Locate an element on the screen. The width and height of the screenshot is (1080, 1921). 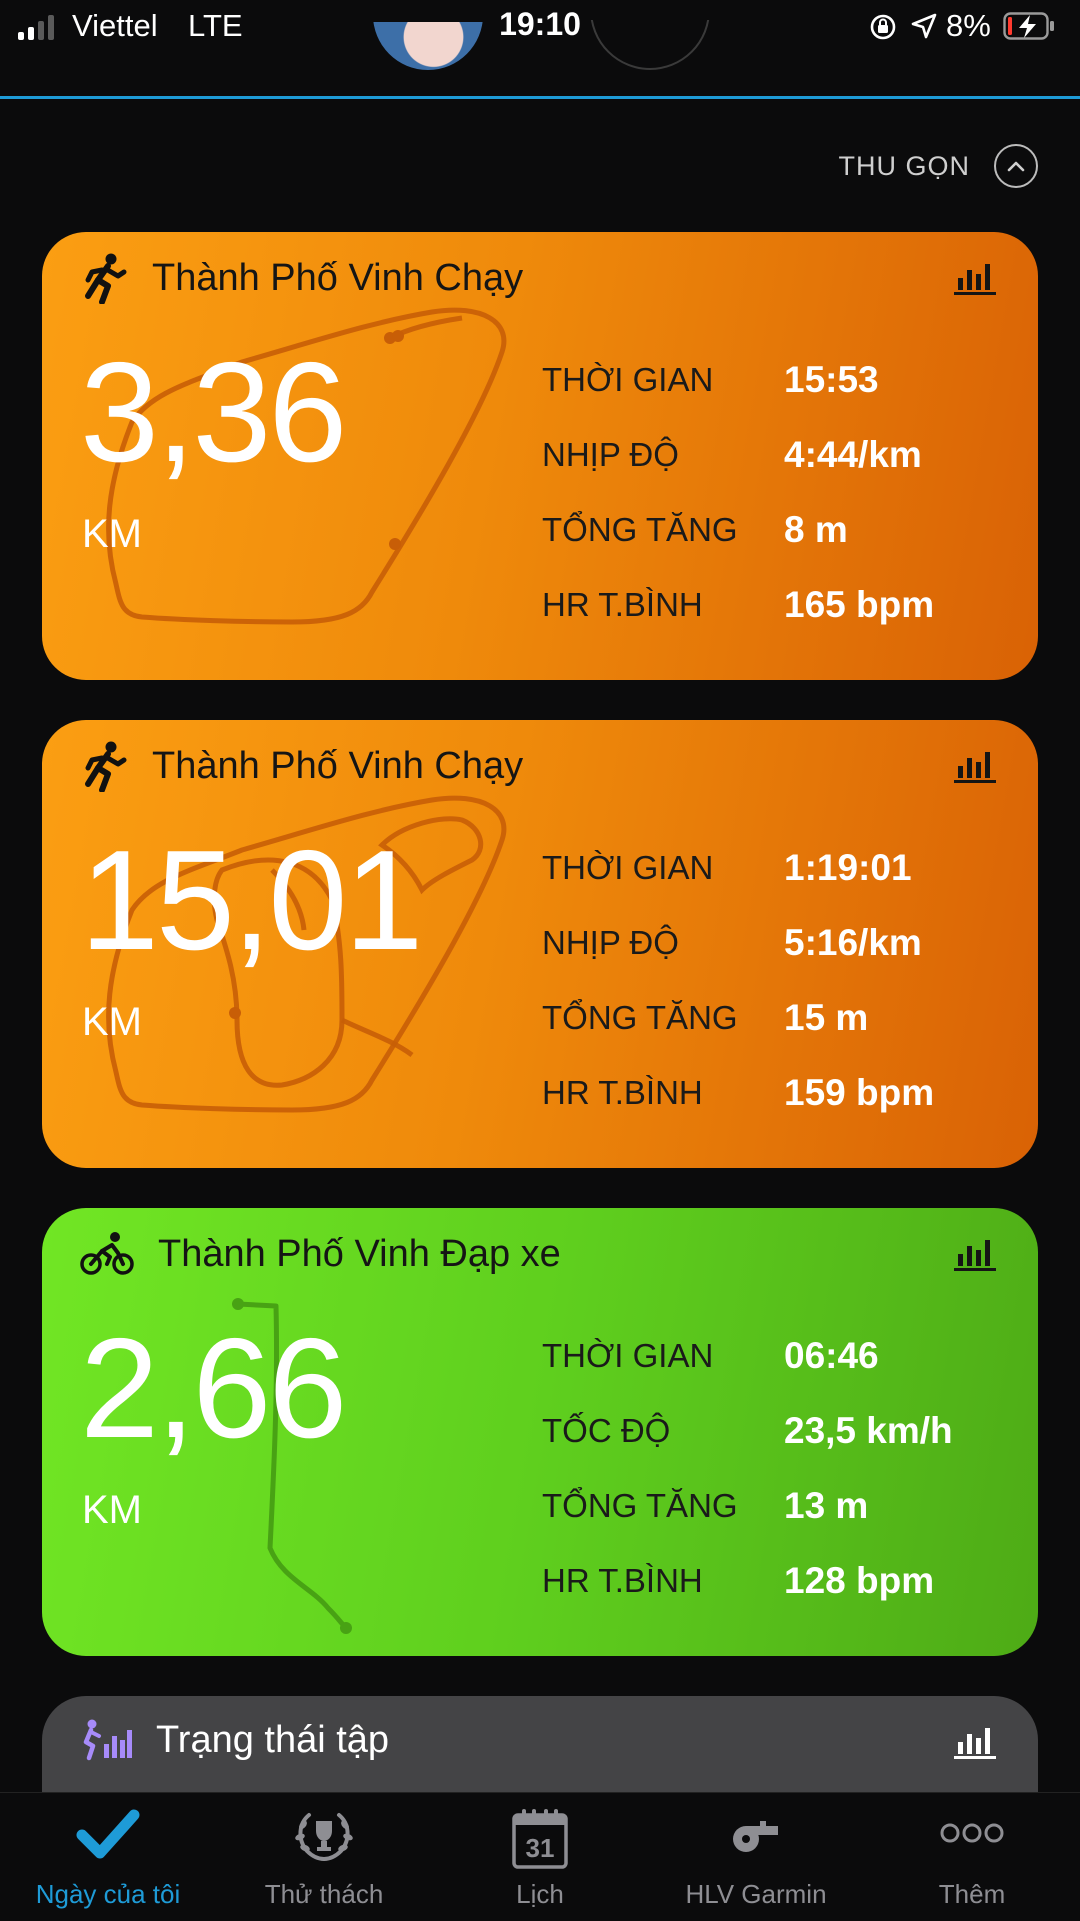
chevron-up-icon is located at coordinates (1016, 166).